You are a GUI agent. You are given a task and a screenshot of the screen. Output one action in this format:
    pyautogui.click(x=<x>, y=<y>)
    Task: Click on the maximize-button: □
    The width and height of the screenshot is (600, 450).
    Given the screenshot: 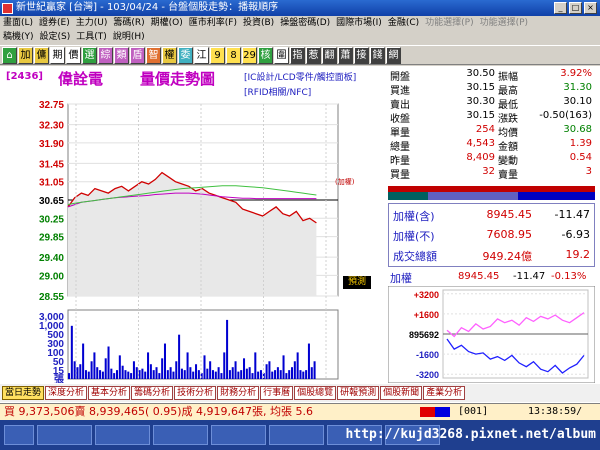 What is the action you would take?
    pyautogui.click(x=575, y=8)
    